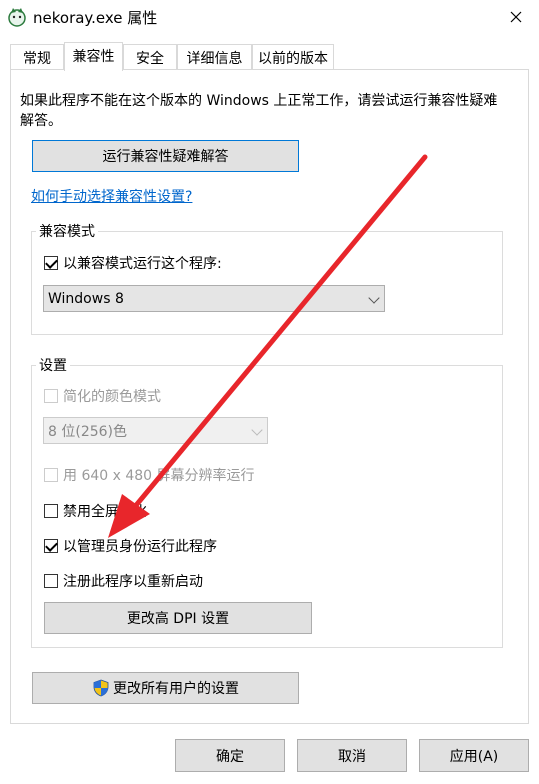 Image resolution: width=539 pixels, height=784 pixels. Describe the element at coordinates (352, 755) in the screenshot. I see `cancel-button: 取消` at that location.